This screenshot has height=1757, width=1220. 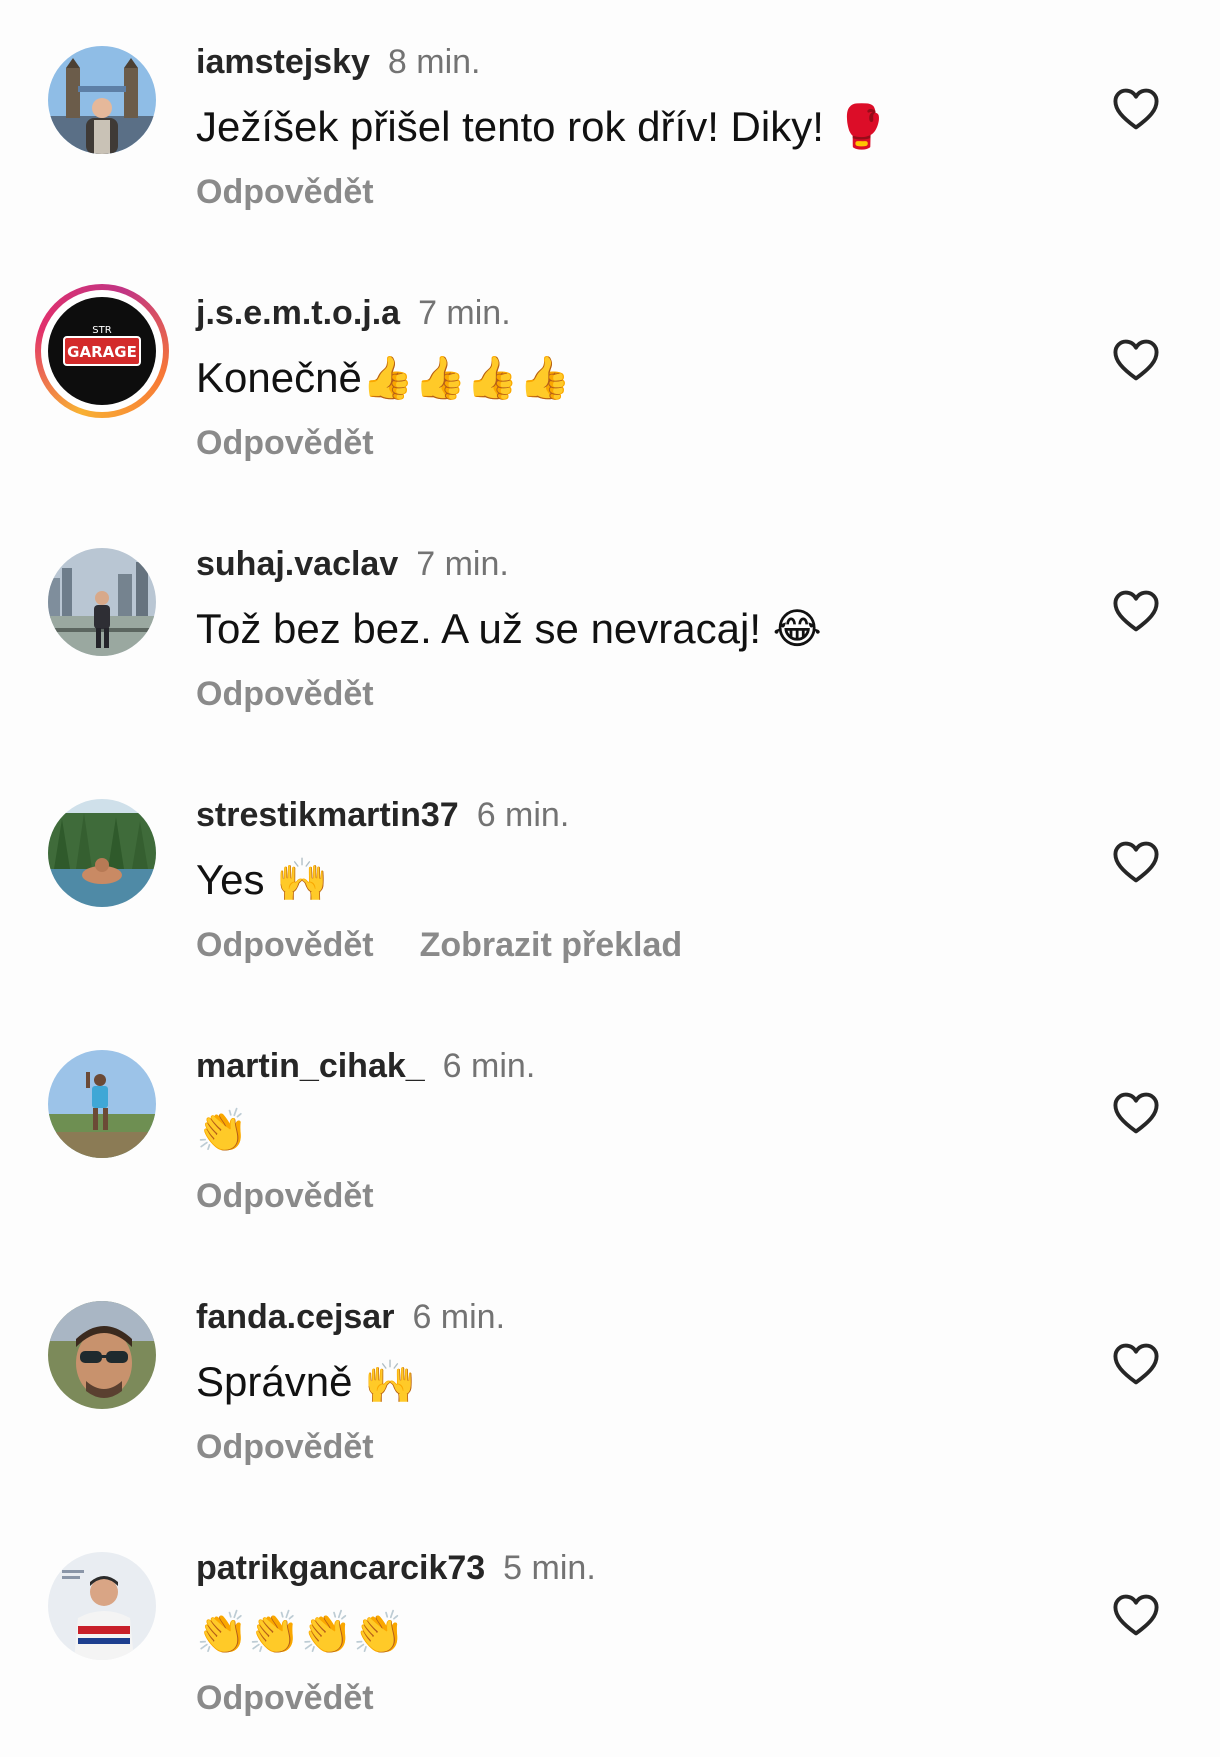 What do you see at coordinates (283, 62) in the screenshot?
I see `username: iamstejsky` at bounding box center [283, 62].